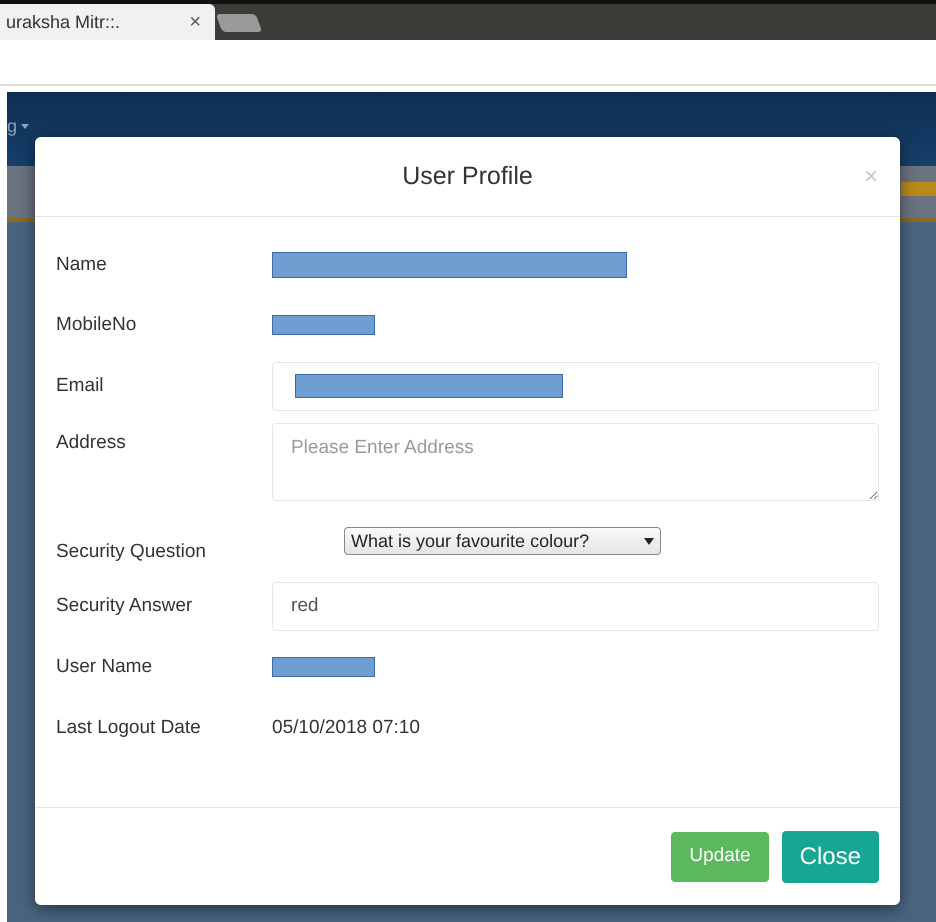 The image size is (936, 922). Describe the element at coordinates (575, 462) in the screenshot. I see `address-field: Please Enter Address` at that location.